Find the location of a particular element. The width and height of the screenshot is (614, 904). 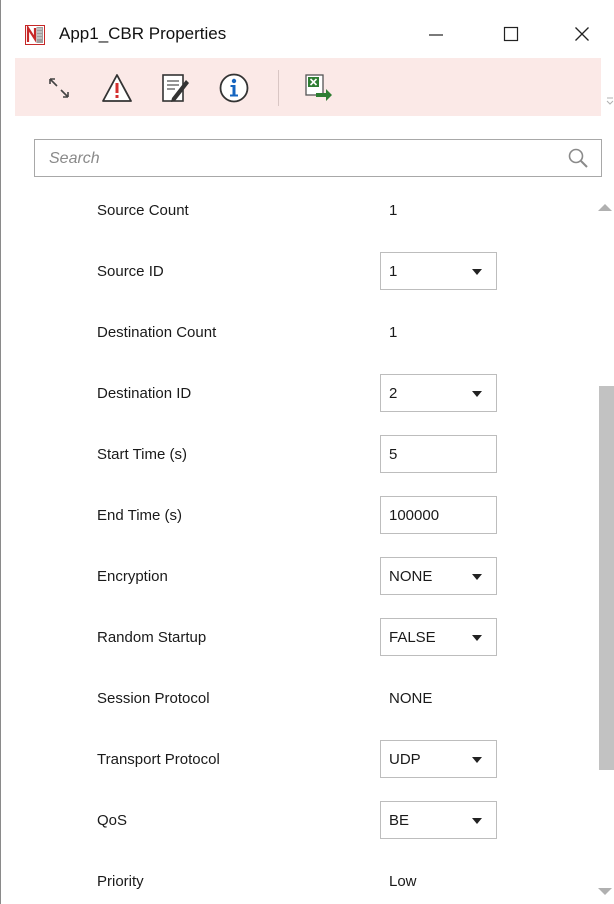

property-label: Encryption is located at coordinates (132, 576).